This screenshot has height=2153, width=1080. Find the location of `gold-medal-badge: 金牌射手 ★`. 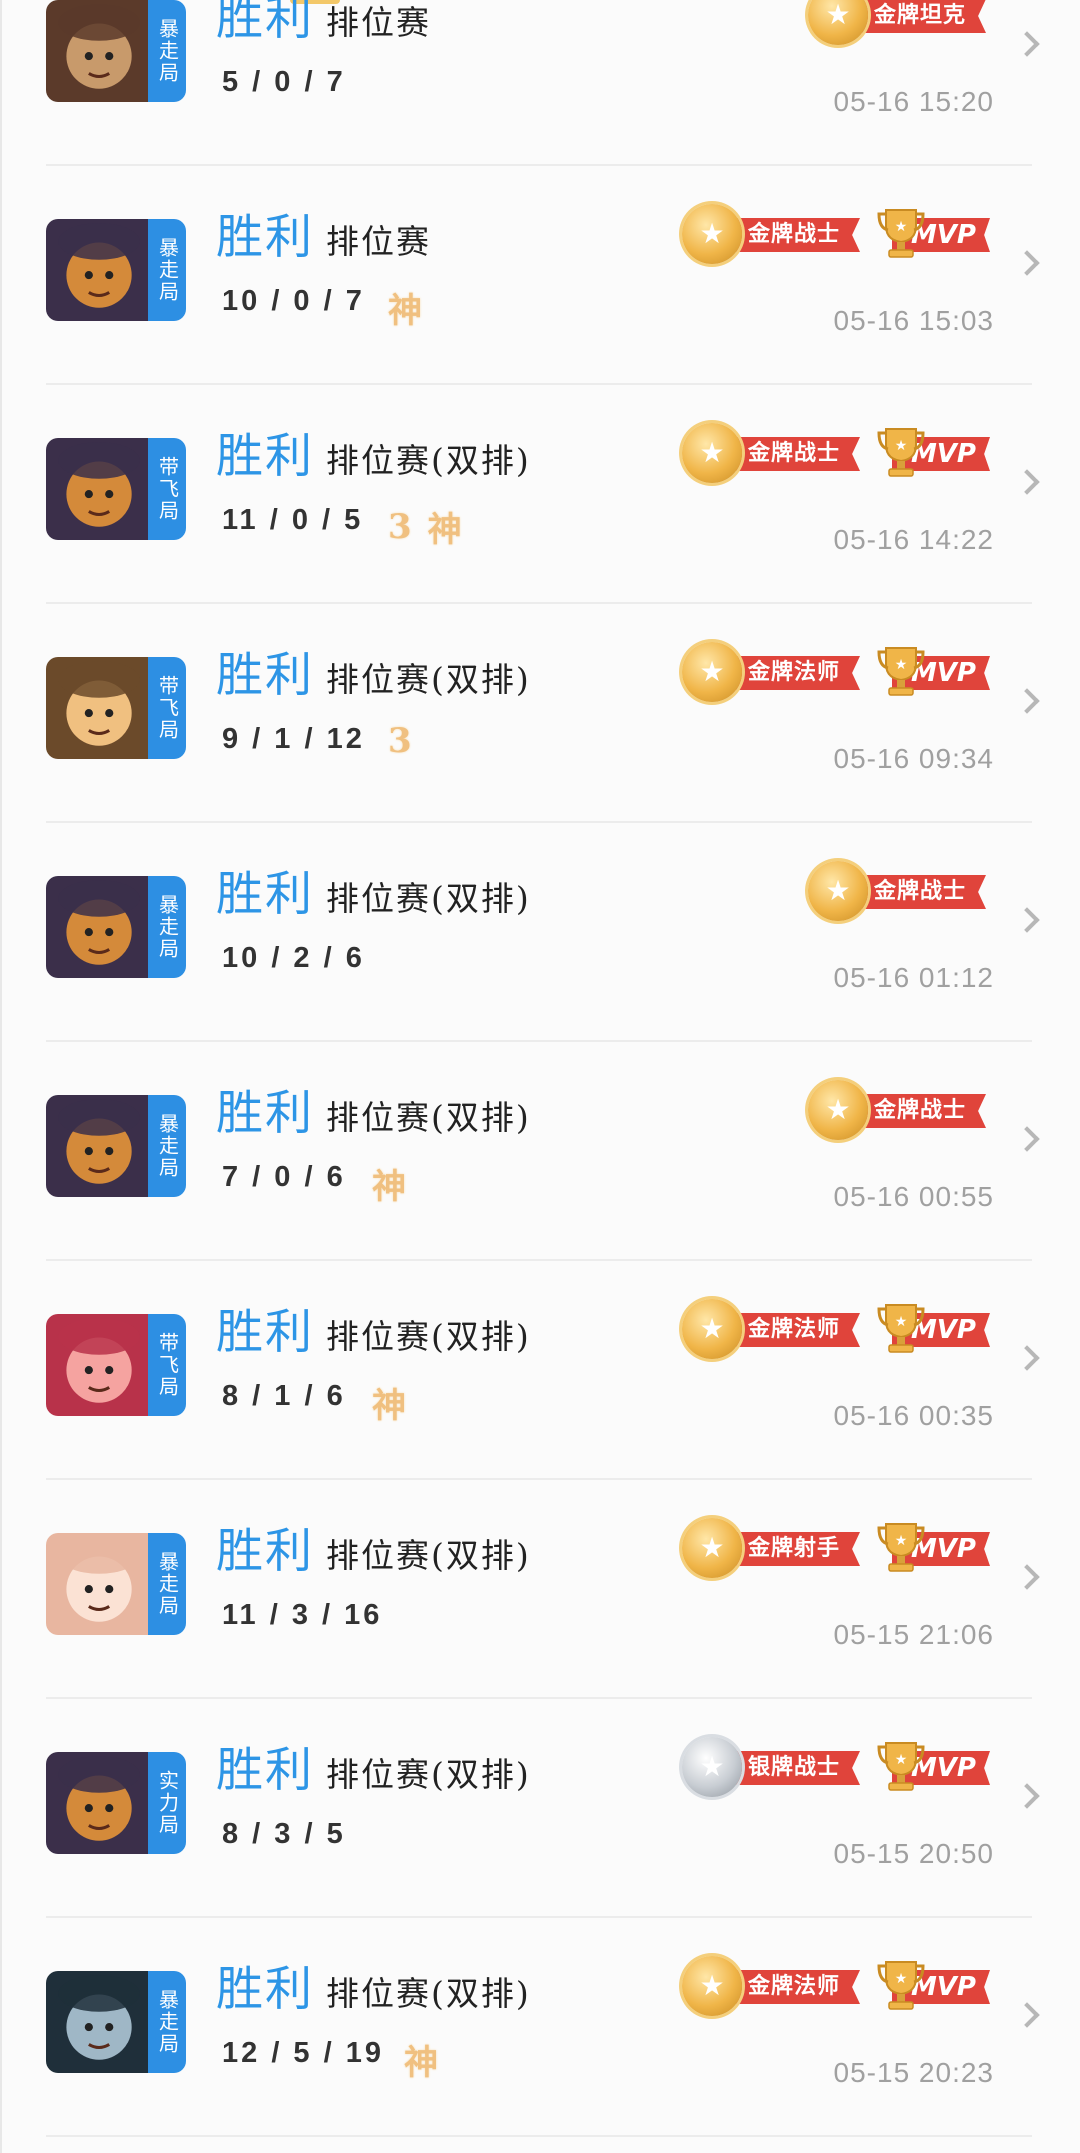

gold-medal-badge: 金牌射手 ★ is located at coordinates (770, 1548).